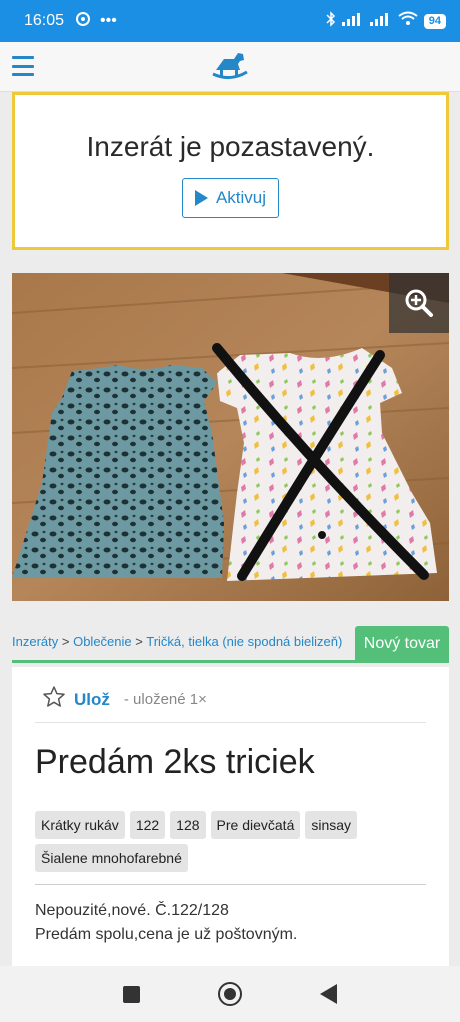 This screenshot has height=1022, width=460. What do you see at coordinates (165, 699) in the screenshot?
I see `saved-count: - uložené 1×` at bounding box center [165, 699].